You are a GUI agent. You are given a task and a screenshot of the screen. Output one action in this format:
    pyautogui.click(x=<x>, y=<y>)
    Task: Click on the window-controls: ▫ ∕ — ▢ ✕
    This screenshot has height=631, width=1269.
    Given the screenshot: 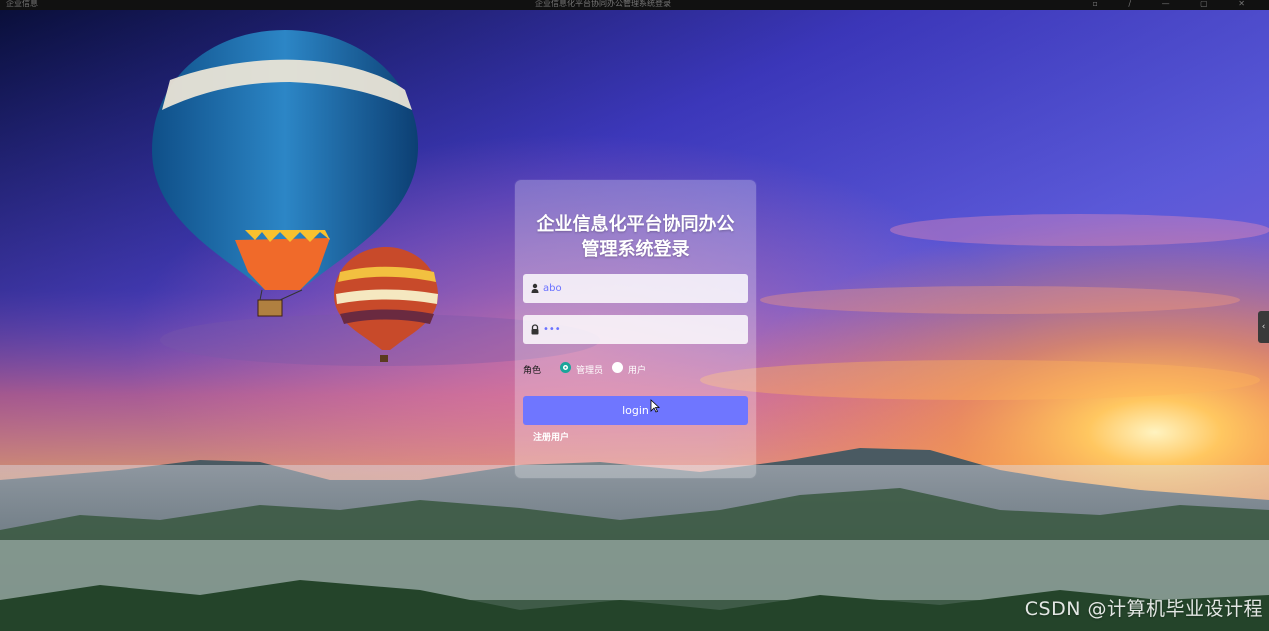 What is the action you would take?
    pyautogui.click(x=1175, y=4)
    